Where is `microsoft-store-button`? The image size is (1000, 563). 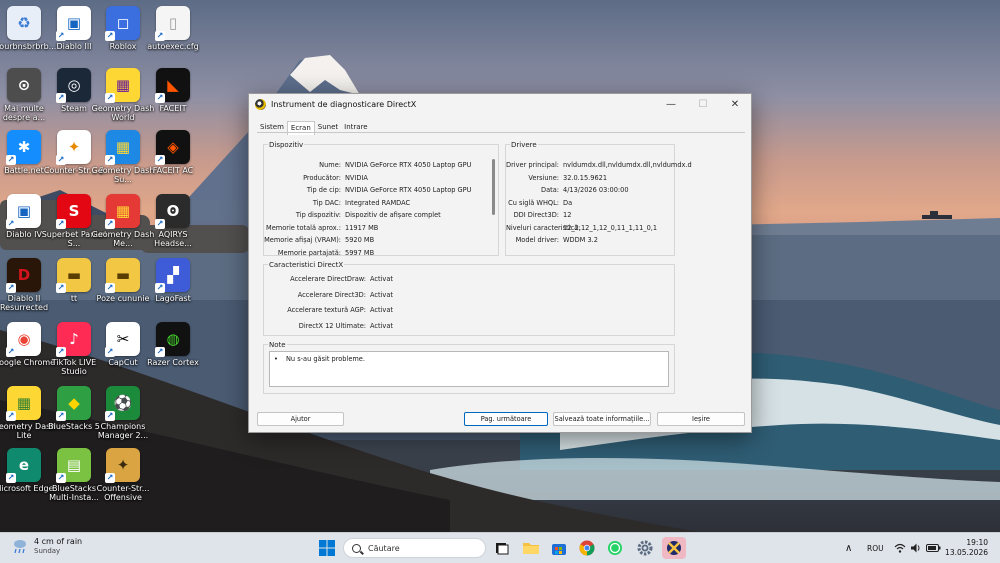 microsoft-store-button is located at coordinates (559, 548).